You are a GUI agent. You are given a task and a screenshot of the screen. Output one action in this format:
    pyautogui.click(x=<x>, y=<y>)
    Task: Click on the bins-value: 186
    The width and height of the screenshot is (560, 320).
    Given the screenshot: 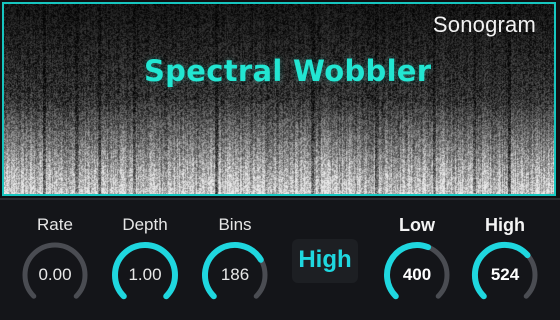 What is the action you would take?
    pyautogui.click(x=235, y=274)
    